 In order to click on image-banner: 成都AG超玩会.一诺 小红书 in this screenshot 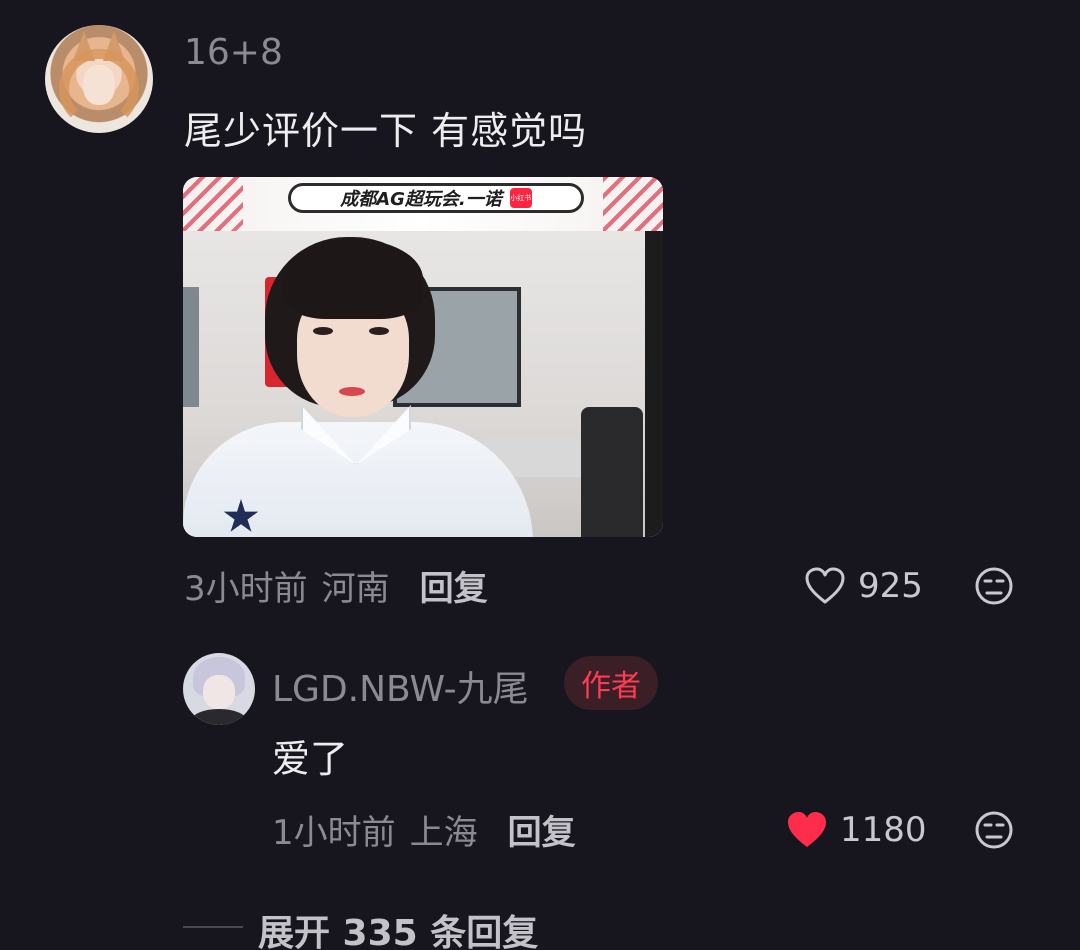, I will do `click(423, 204)`.